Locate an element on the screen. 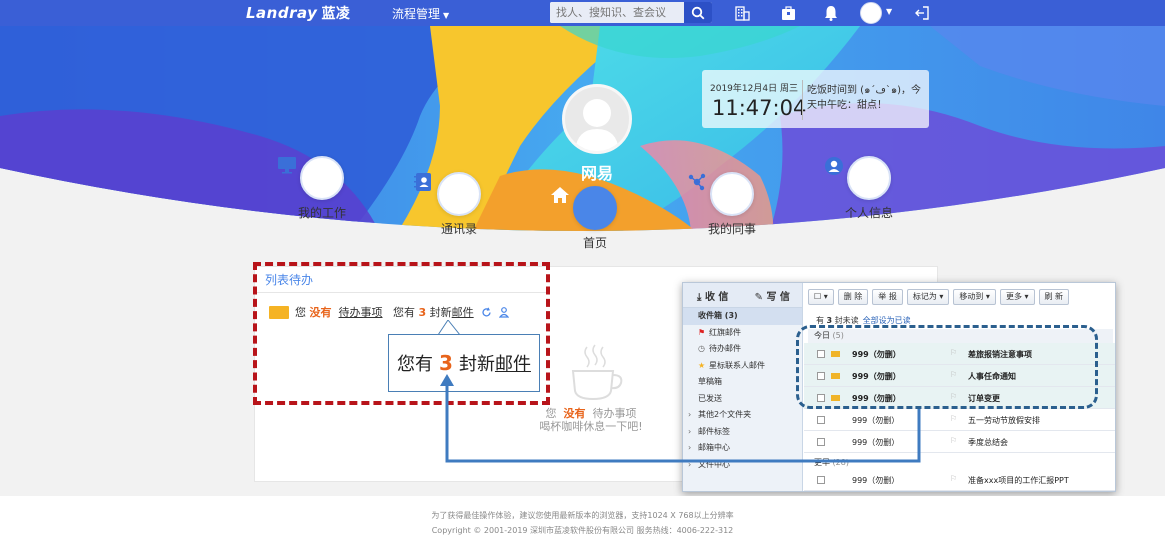 This screenshot has height=551, width=1165. profile-avatar is located at coordinates (597, 119).